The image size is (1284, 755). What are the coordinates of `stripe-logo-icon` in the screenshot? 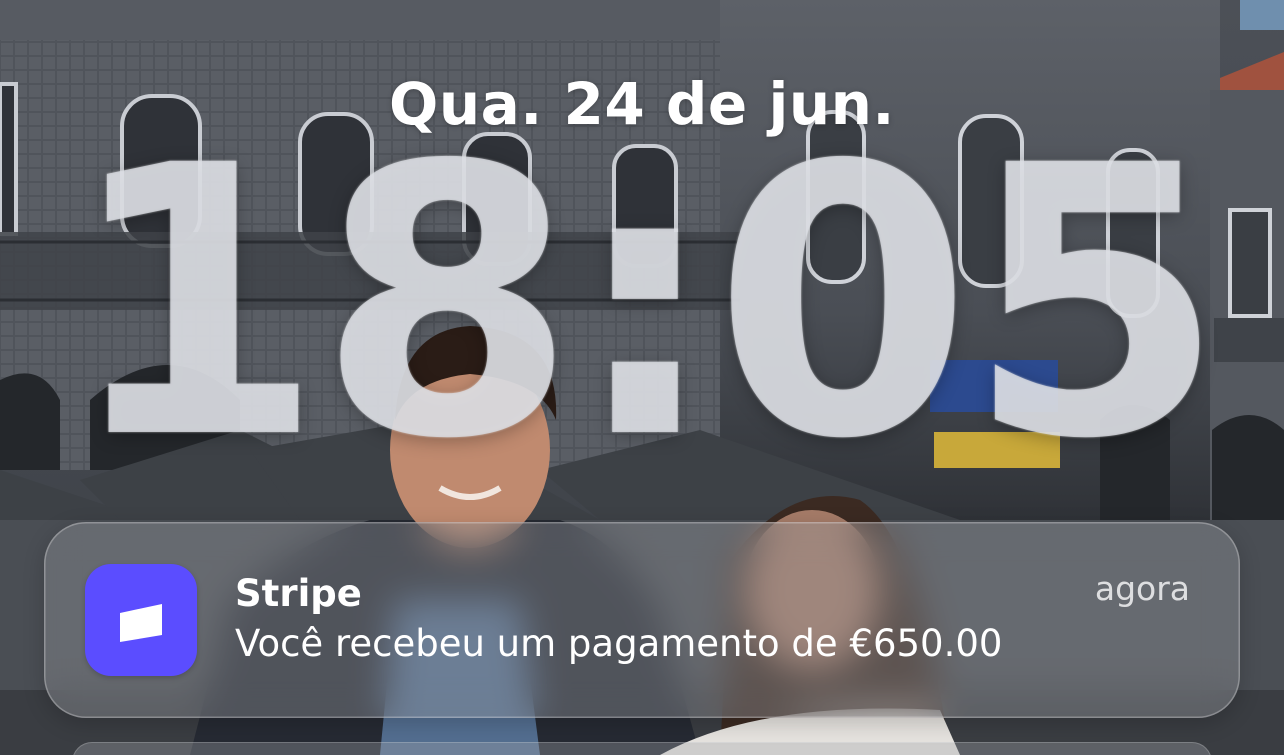 It's located at (141, 623).